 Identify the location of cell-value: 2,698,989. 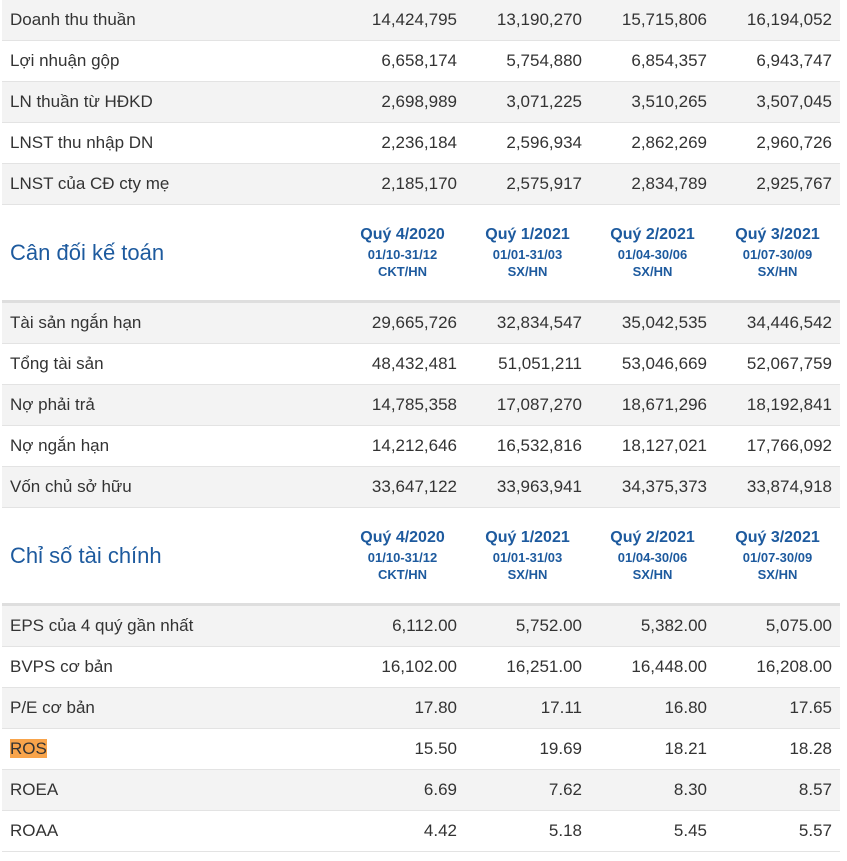
(402, 102).